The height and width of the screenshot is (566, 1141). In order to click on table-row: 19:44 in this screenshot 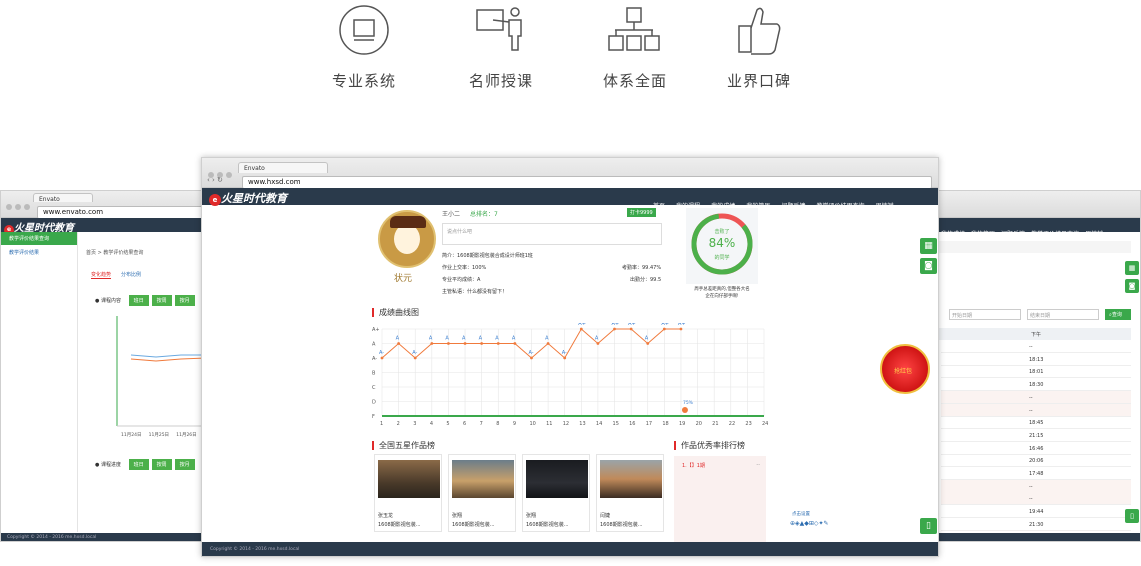, I will do `click(1036, 512)`.